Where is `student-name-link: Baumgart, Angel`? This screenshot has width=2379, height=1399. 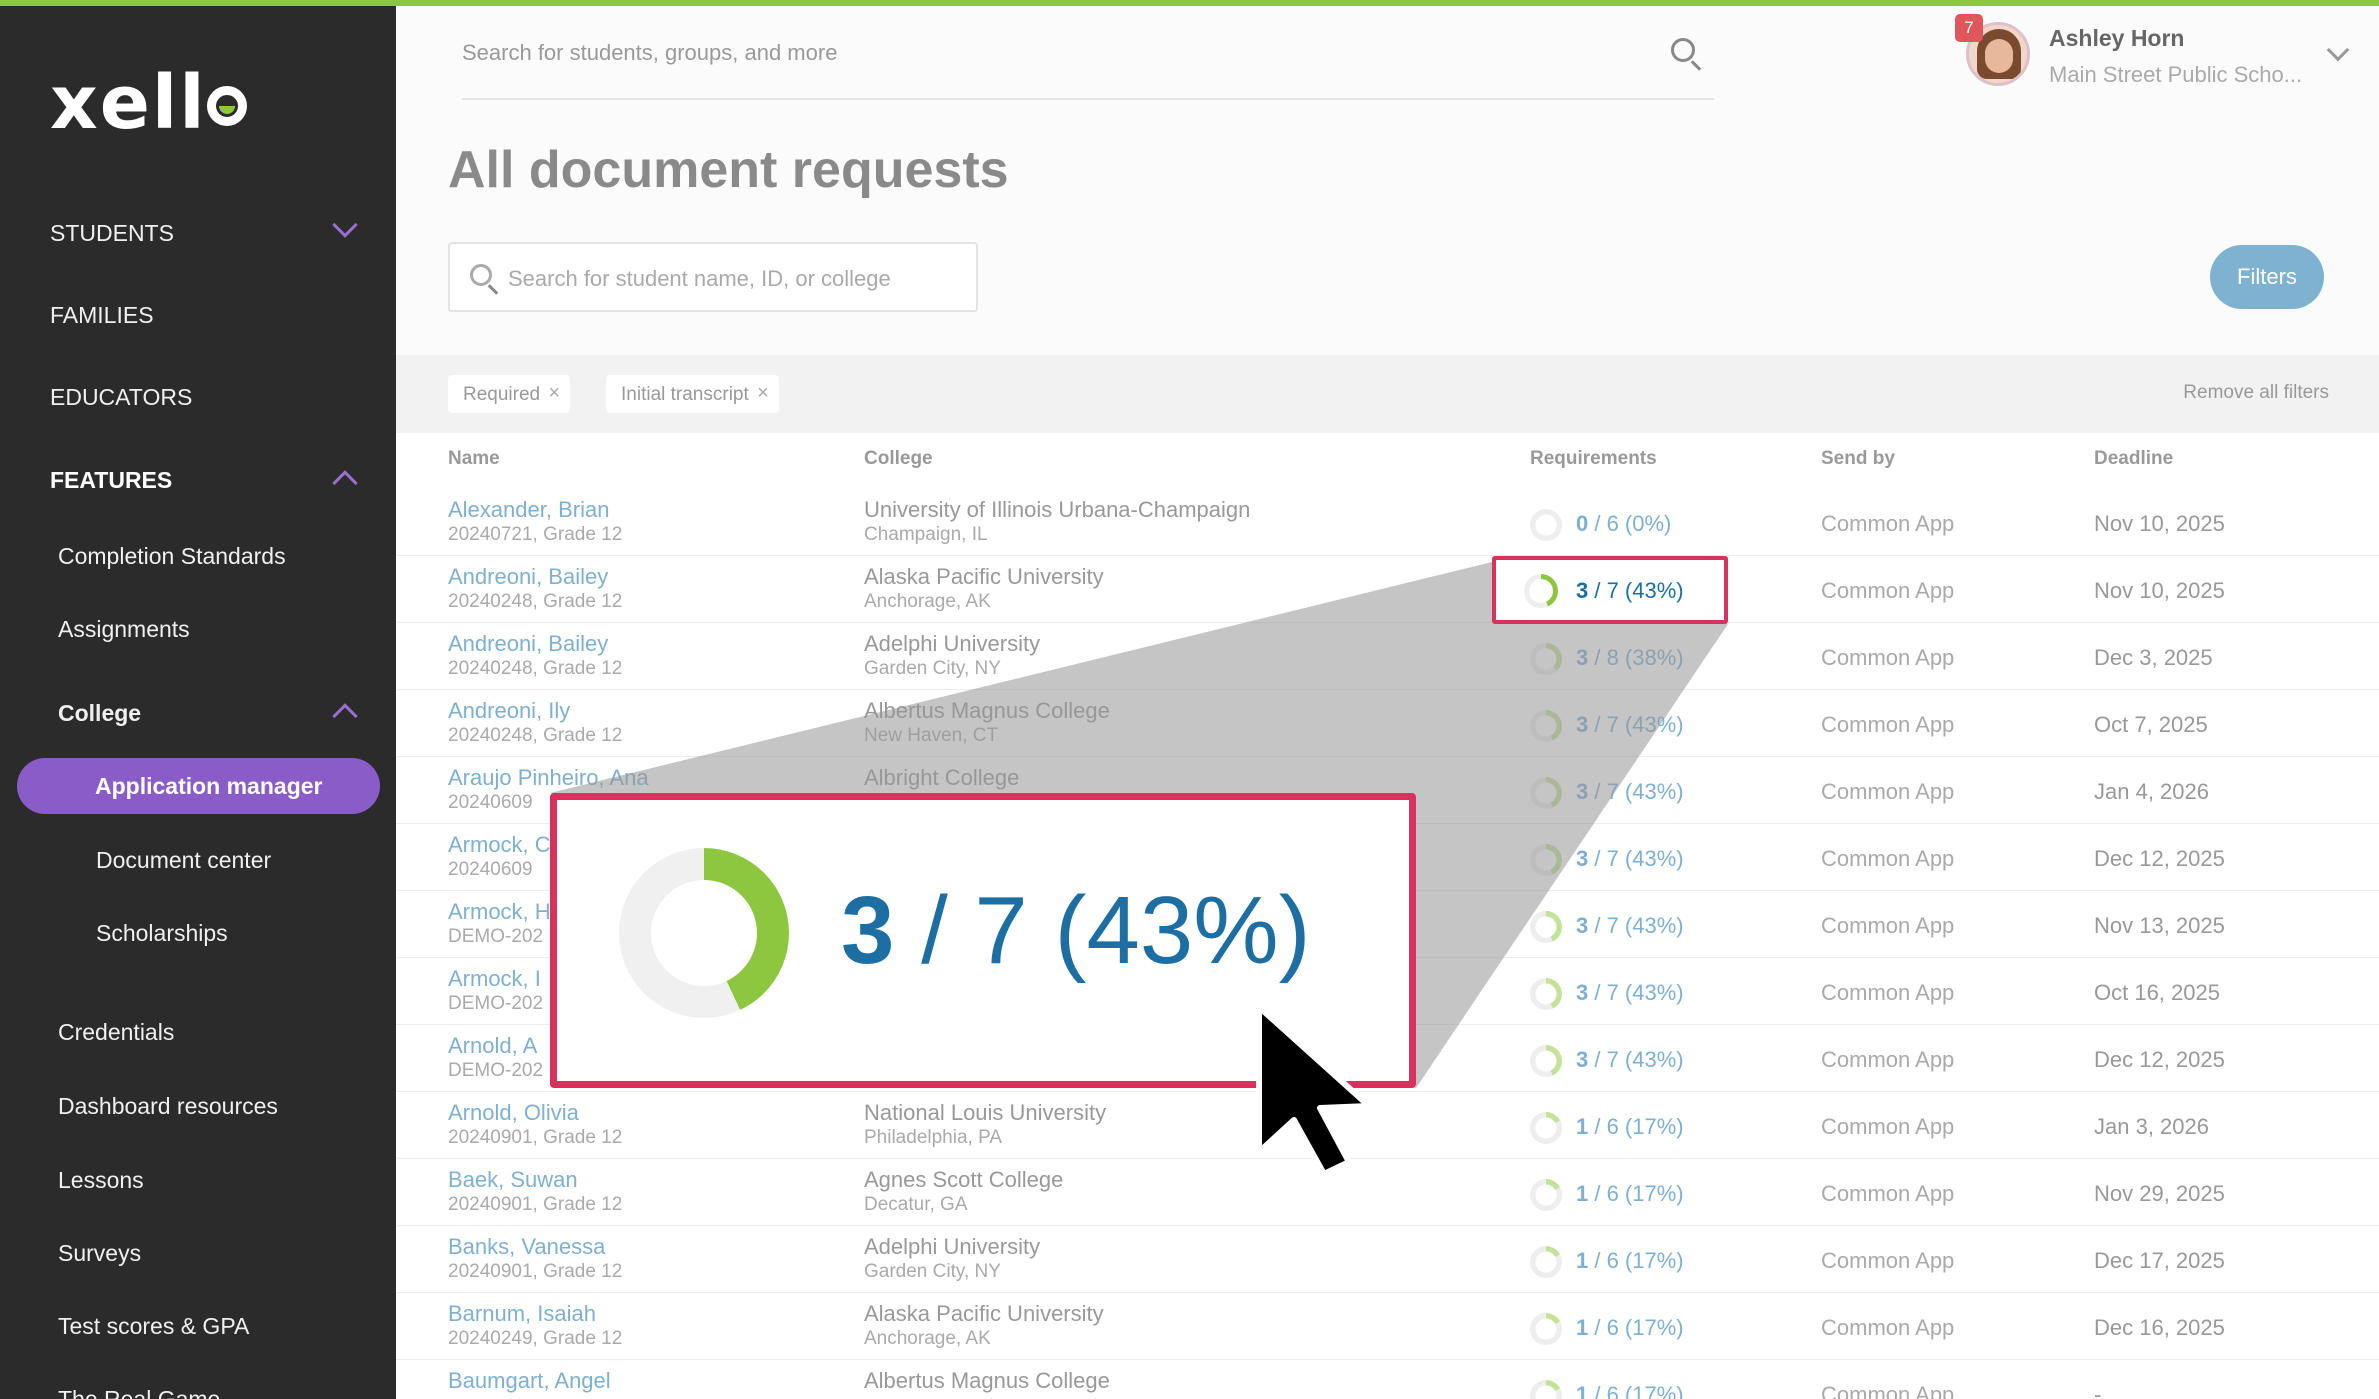 student-name-link: Baumgart, Angel is located at coordinates (529, 1381).